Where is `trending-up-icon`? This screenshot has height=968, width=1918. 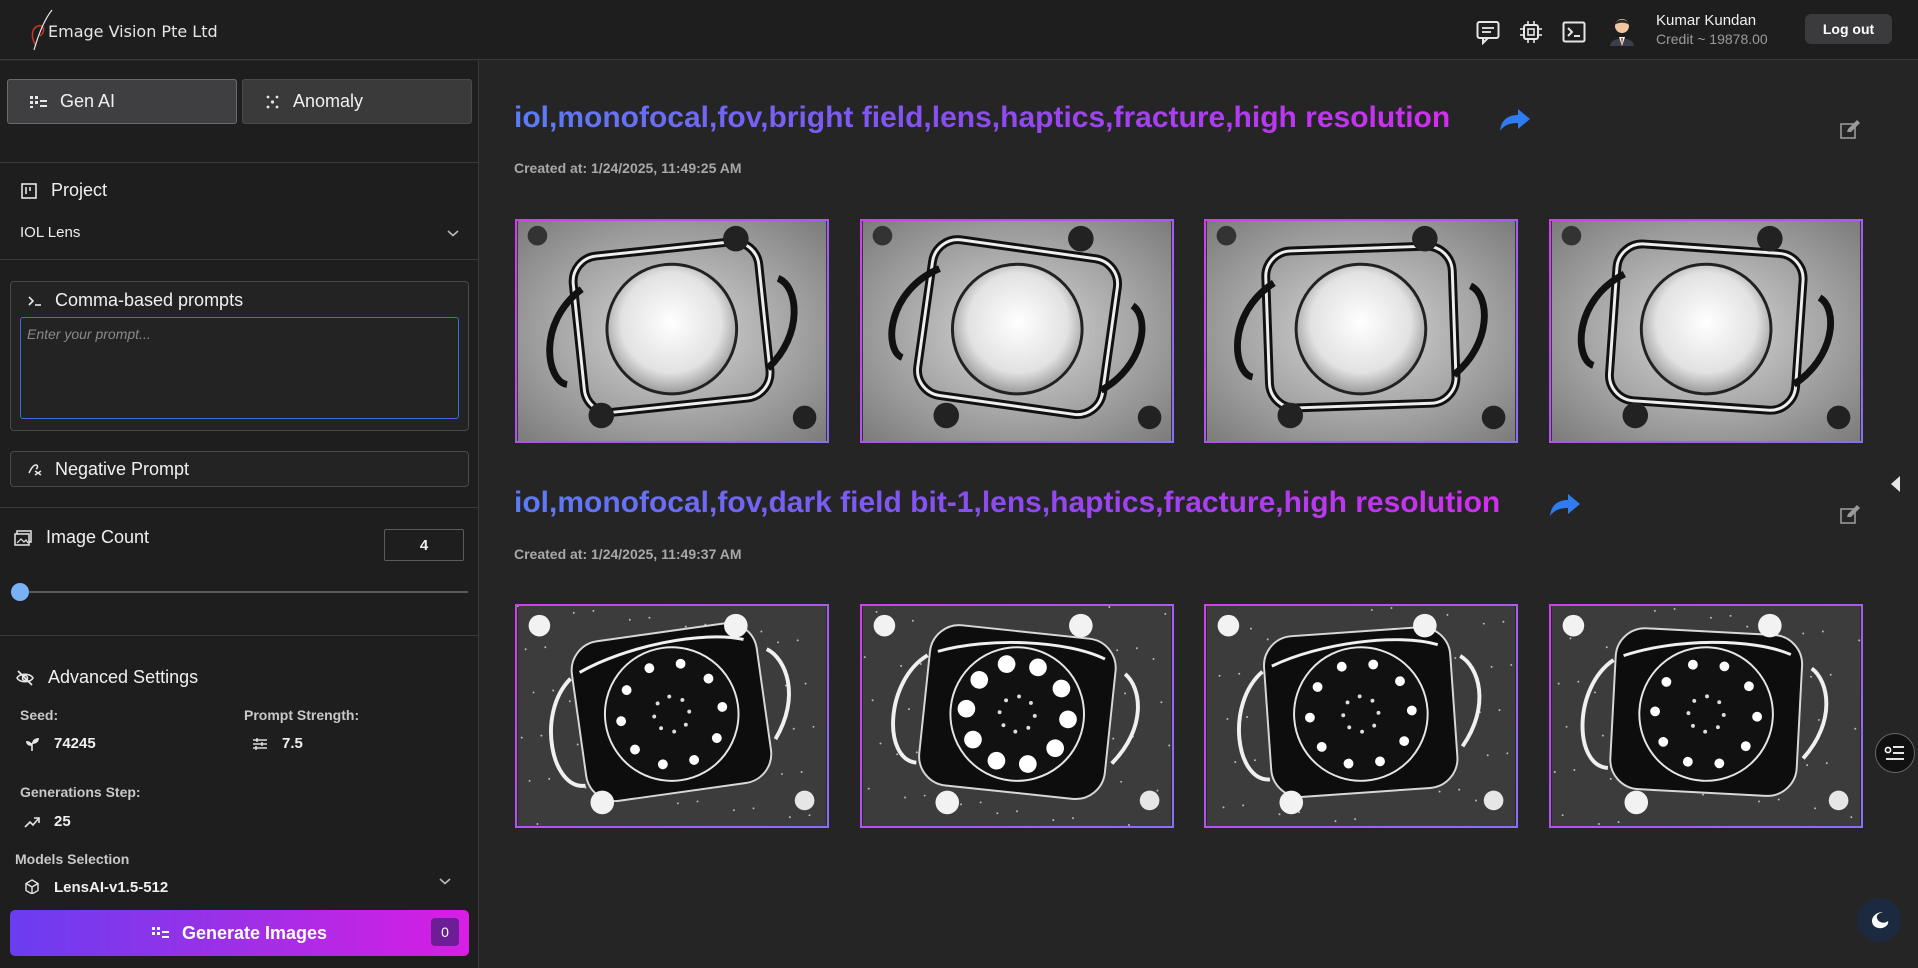
trending-up-icon is located at coordinates (32, 822).